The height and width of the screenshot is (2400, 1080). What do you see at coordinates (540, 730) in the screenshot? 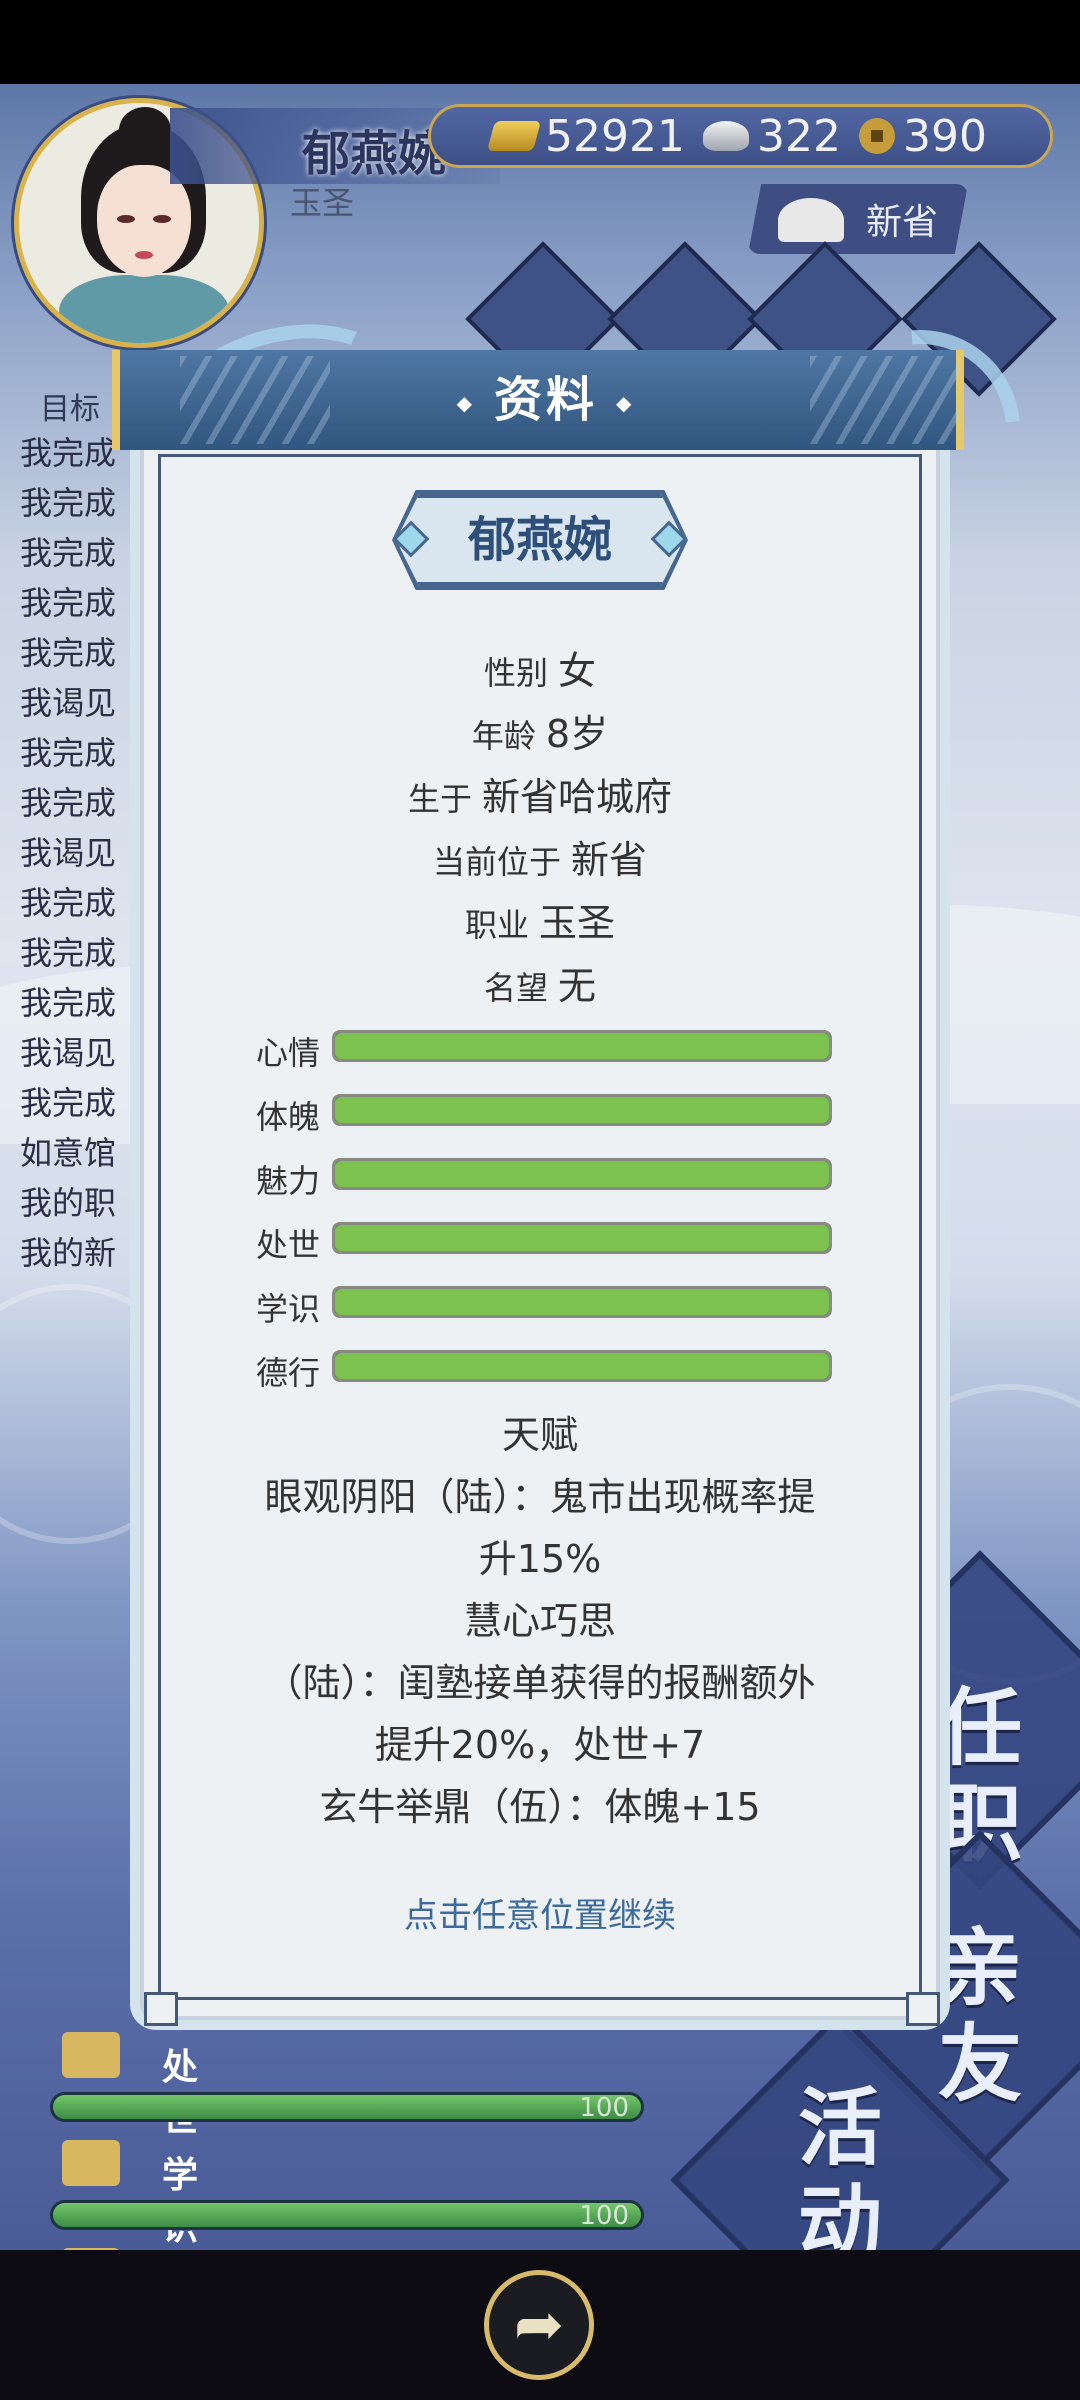
I see `info-age: 年龄 8岁` at bounding box center [540, 730].